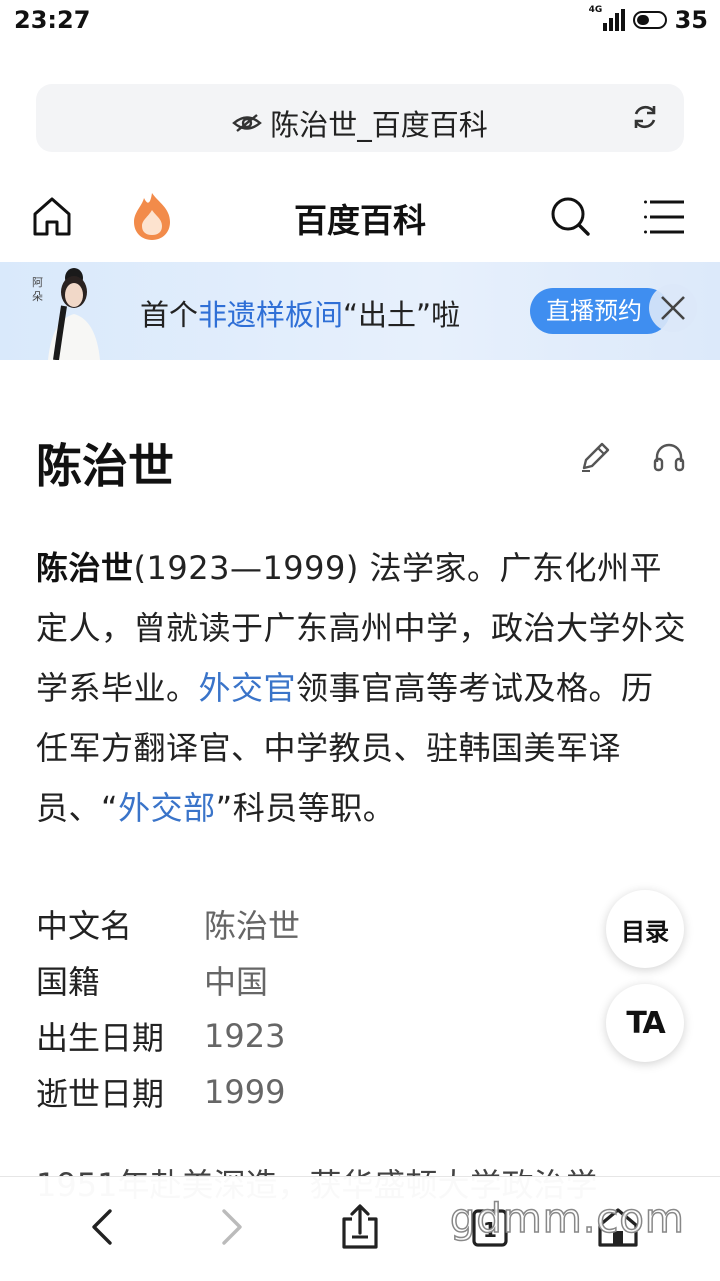  I want to click on live-banner: 阿朵 首个非遗样板间“出土”啦 直播预约, so click(360, 311).